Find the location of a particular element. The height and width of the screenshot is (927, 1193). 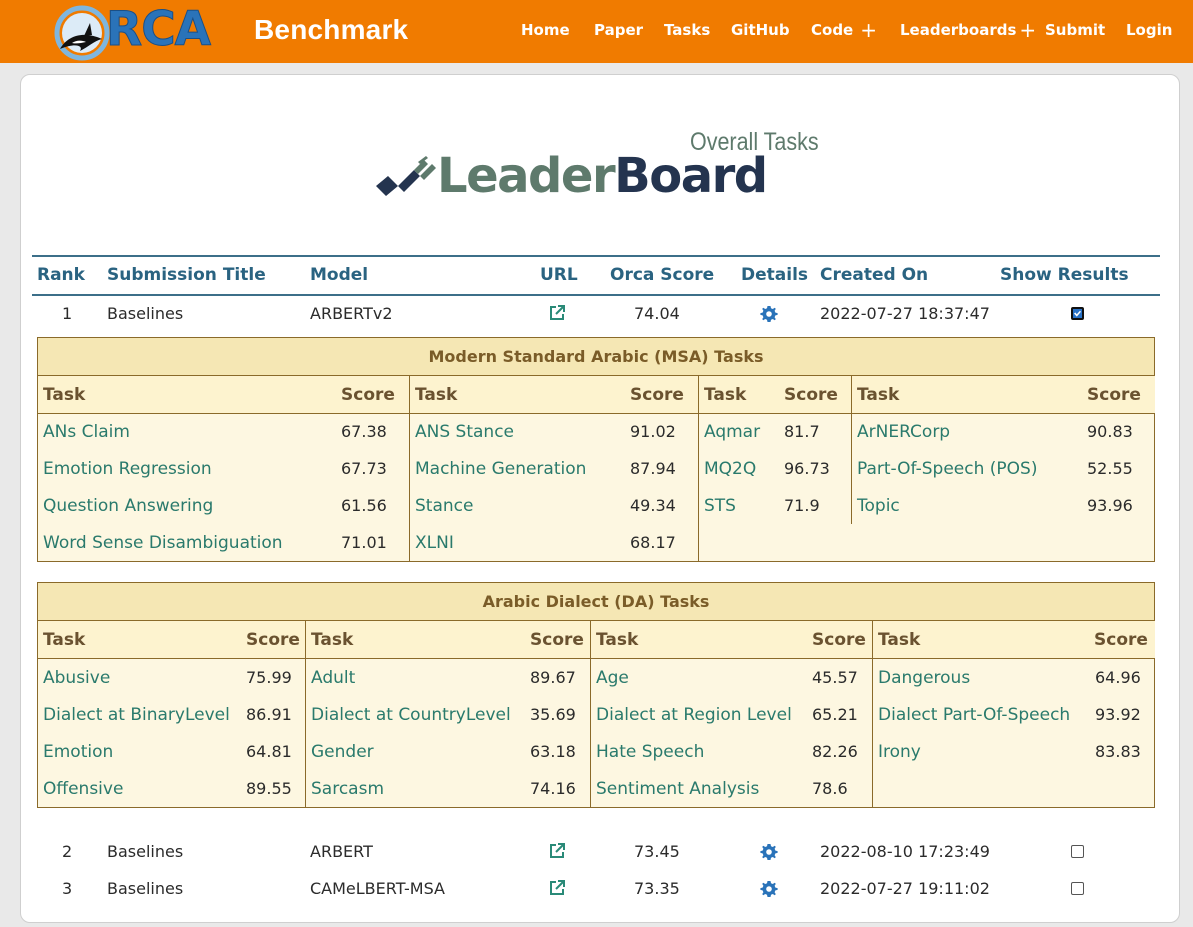

row-model: CAMeLBERT-MSA is located at coordinates (377, 888).